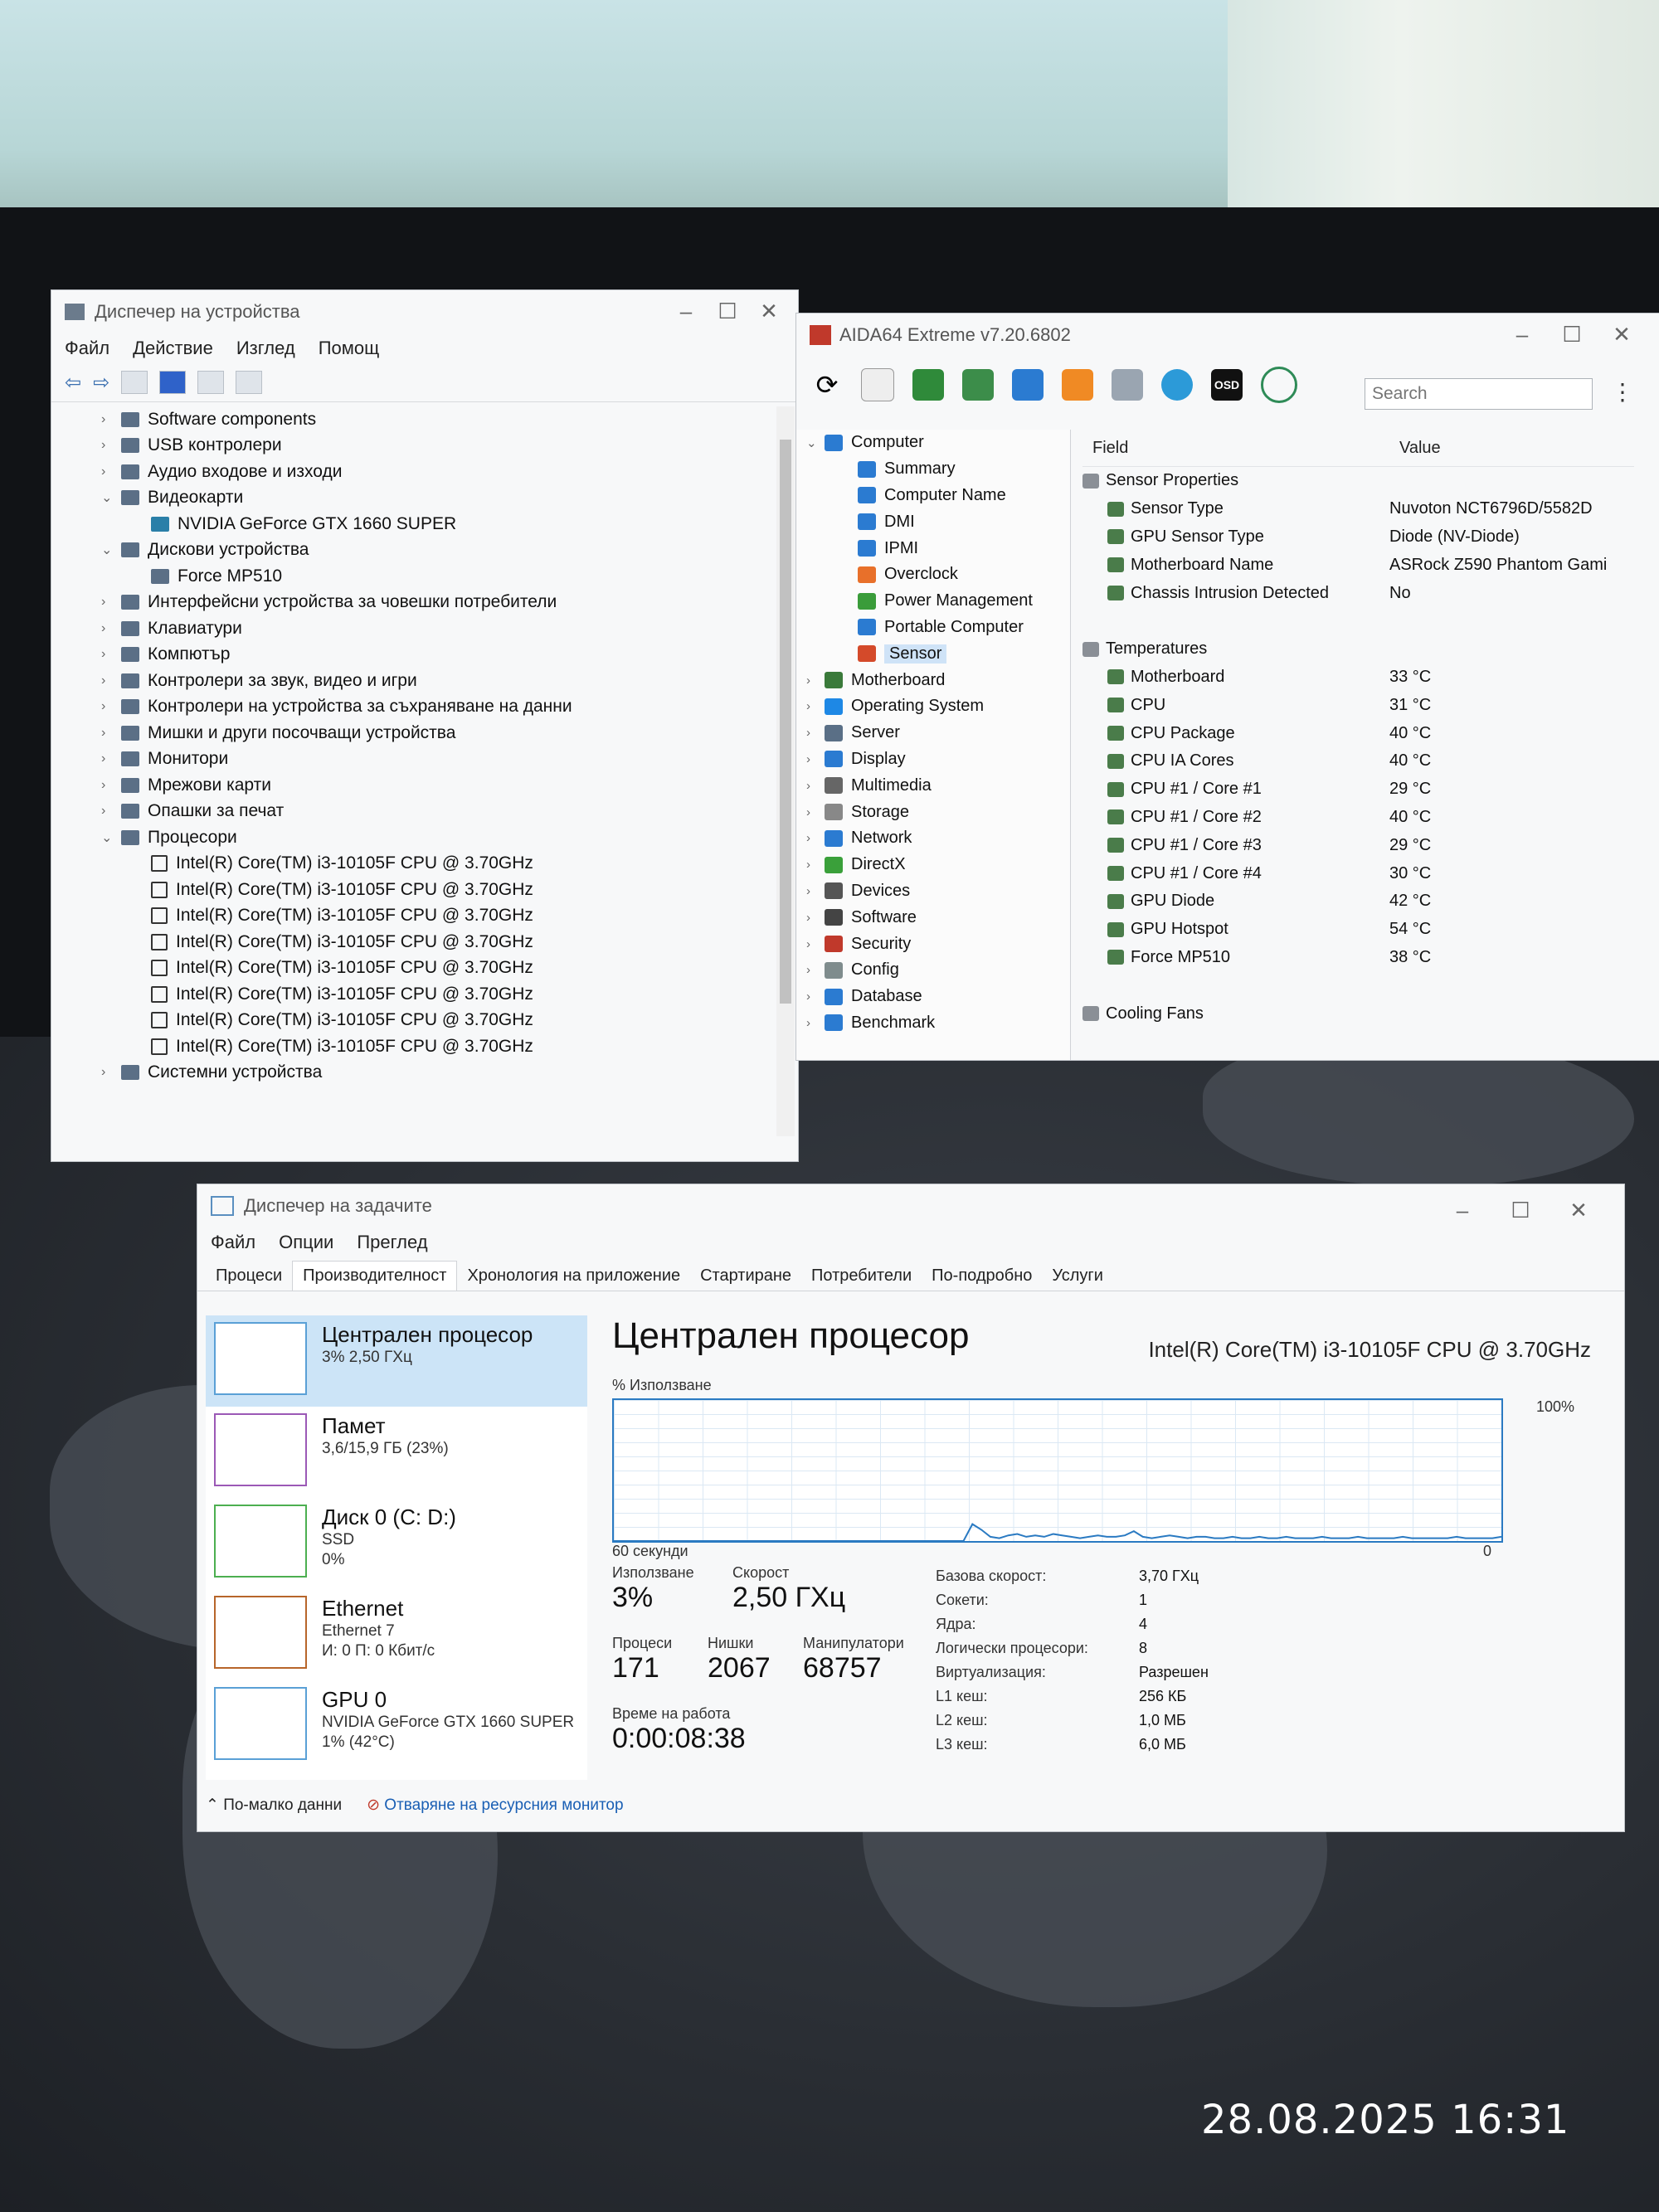 The image size is (1659, 2212). I want to click on menu-help: Помощ, so click(349, 348).